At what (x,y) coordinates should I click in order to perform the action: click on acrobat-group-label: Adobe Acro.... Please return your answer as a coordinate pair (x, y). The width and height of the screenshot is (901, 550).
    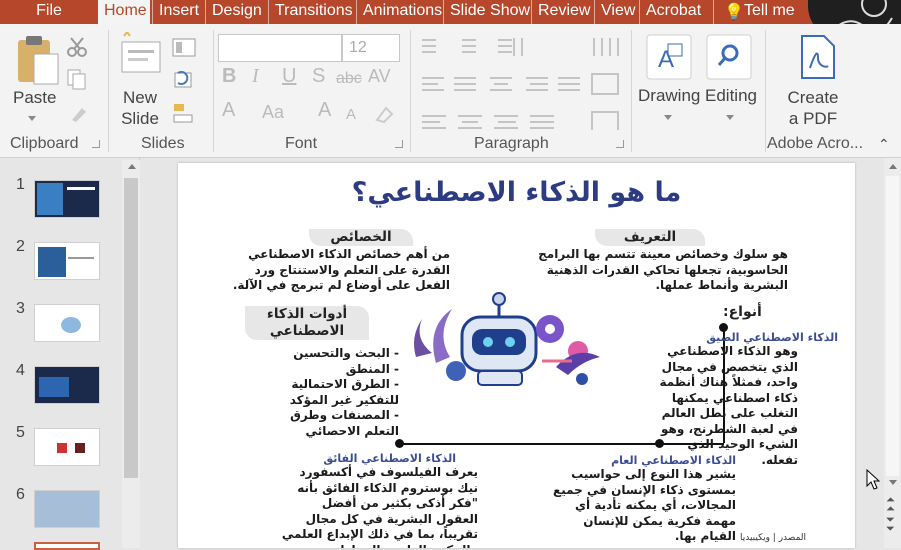
    Looking at the image, I should click on (815, 143).